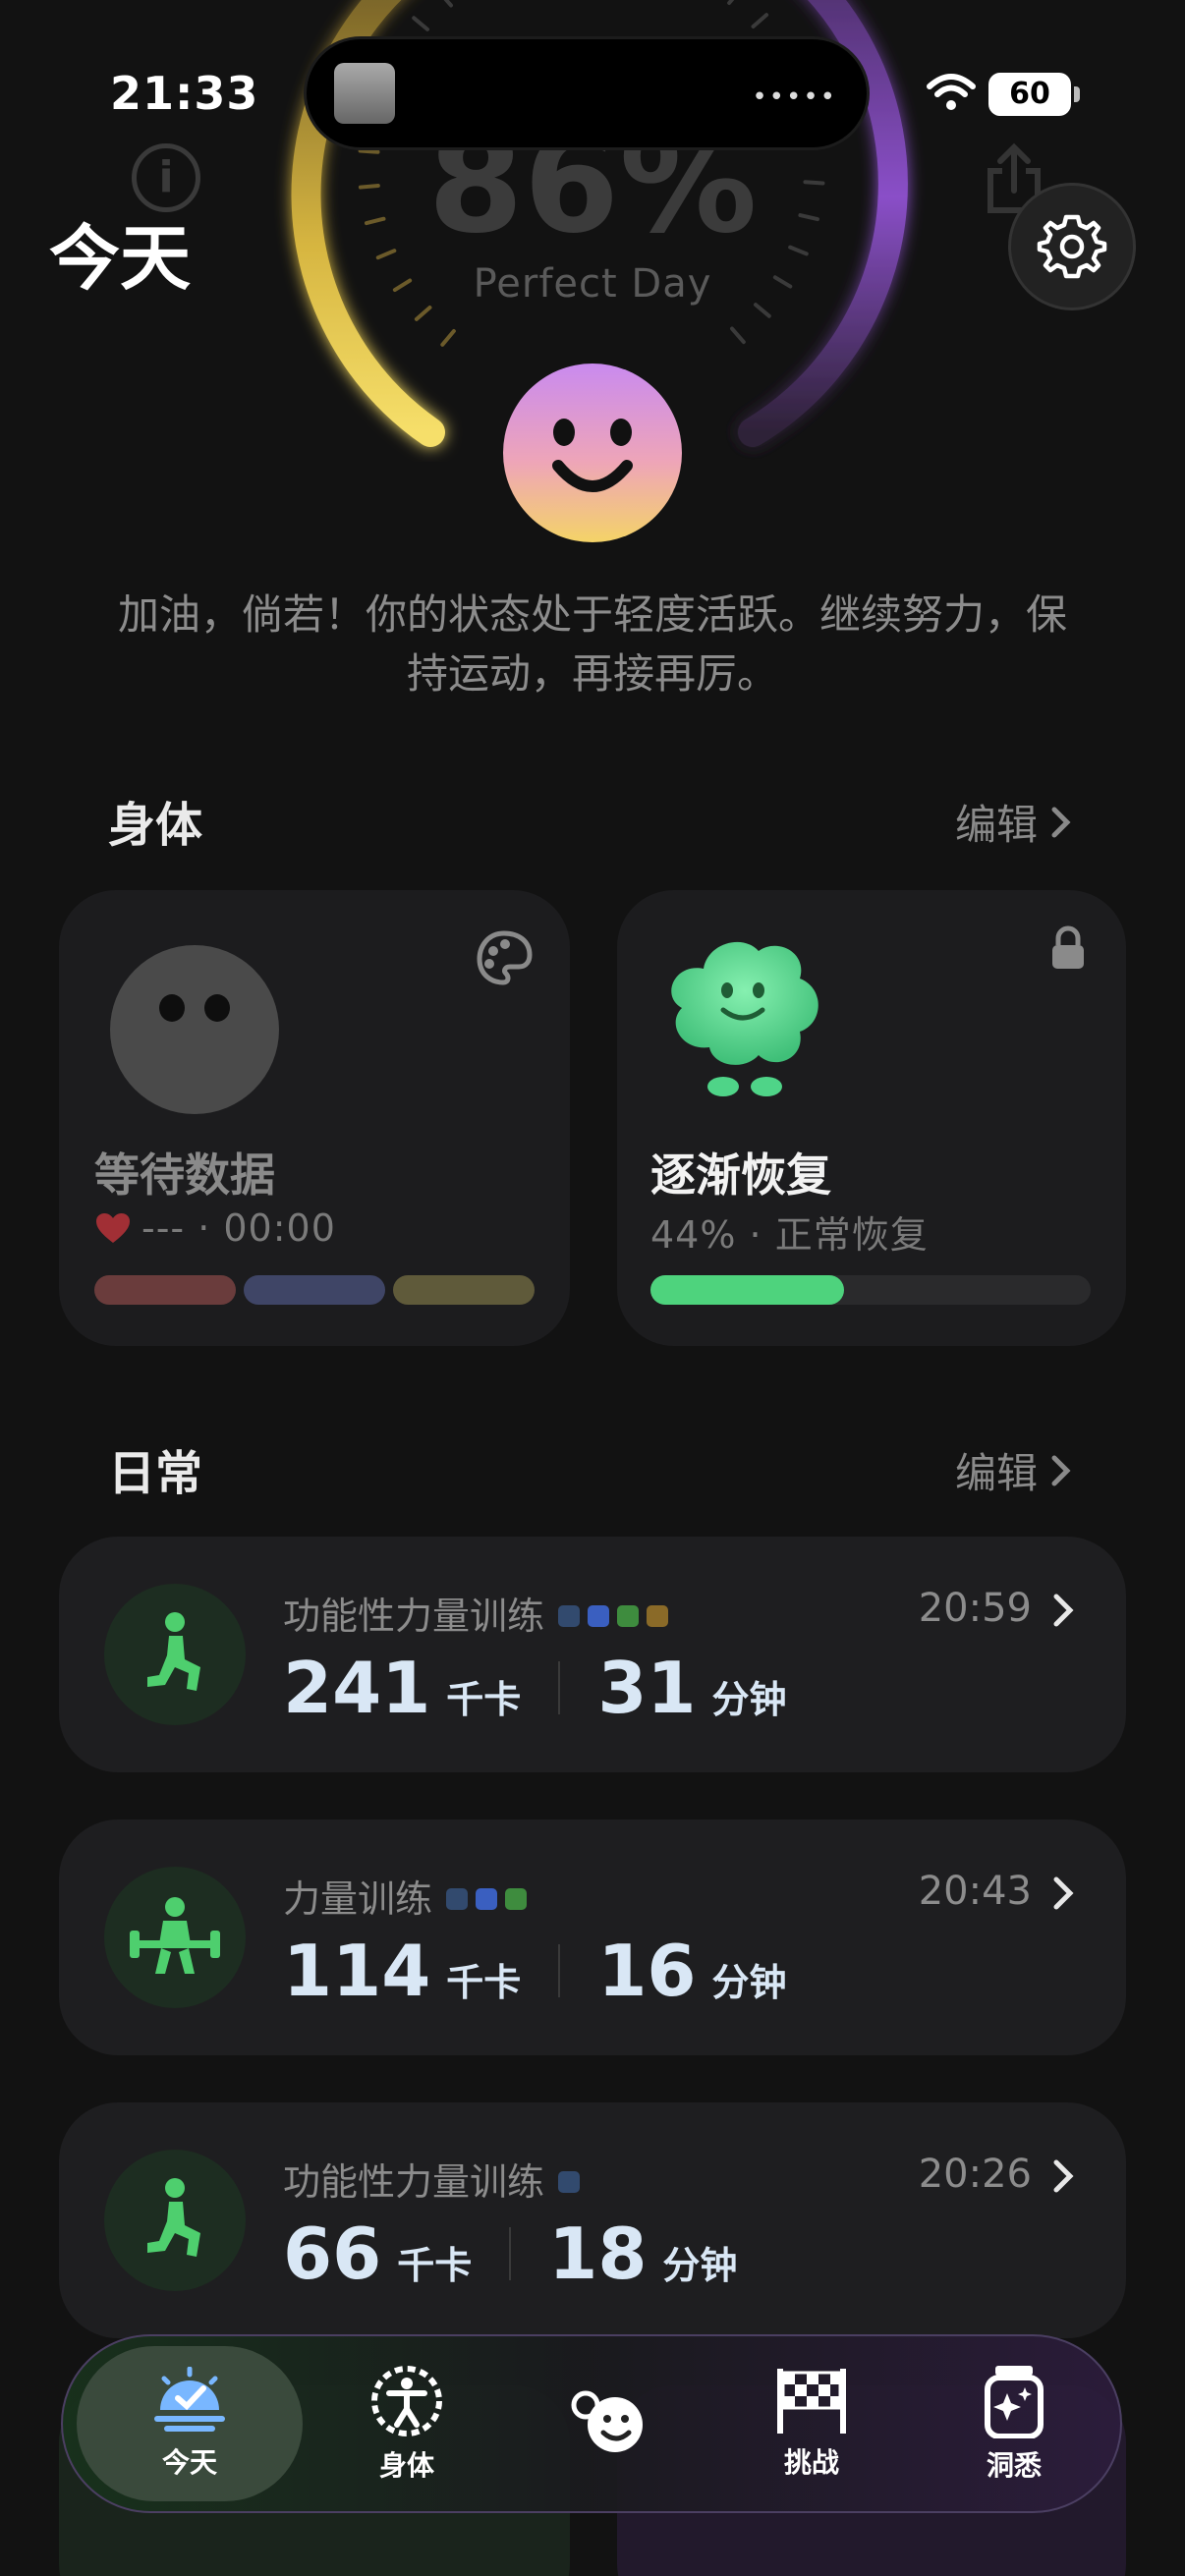 Image resolution: width=1185 pixels, height=2576 pixels. I want to click on daily-section-title: 日常, so click(155, 1473).